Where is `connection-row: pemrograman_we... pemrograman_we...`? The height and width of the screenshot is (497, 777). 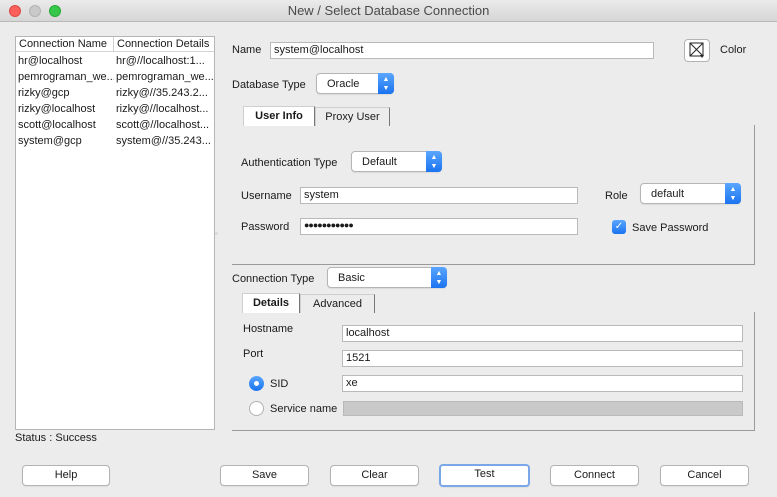
connection-row: pemrograman_we... pemrograman_we... is located at coordinates (115, 77).